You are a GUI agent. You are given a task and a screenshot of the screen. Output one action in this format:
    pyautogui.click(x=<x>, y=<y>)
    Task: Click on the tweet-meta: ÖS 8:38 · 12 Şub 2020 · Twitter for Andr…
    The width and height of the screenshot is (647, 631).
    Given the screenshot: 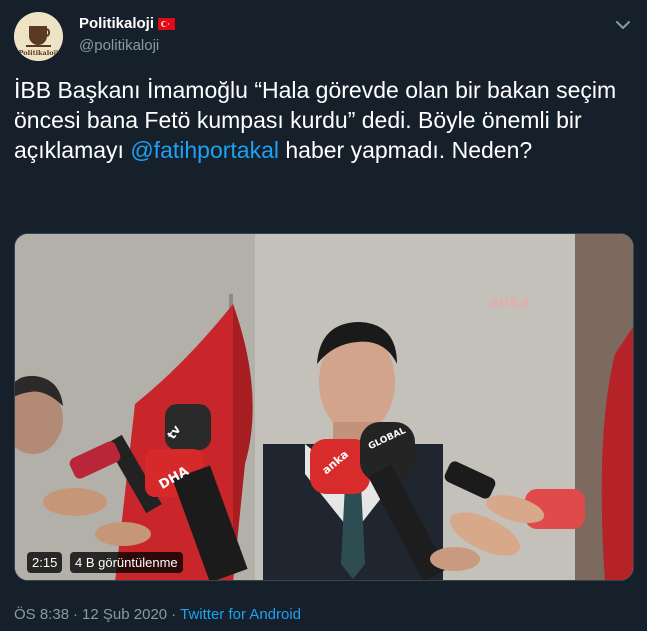 What is the action you would take?
    pyautogui.click(x=157, y=614)
    